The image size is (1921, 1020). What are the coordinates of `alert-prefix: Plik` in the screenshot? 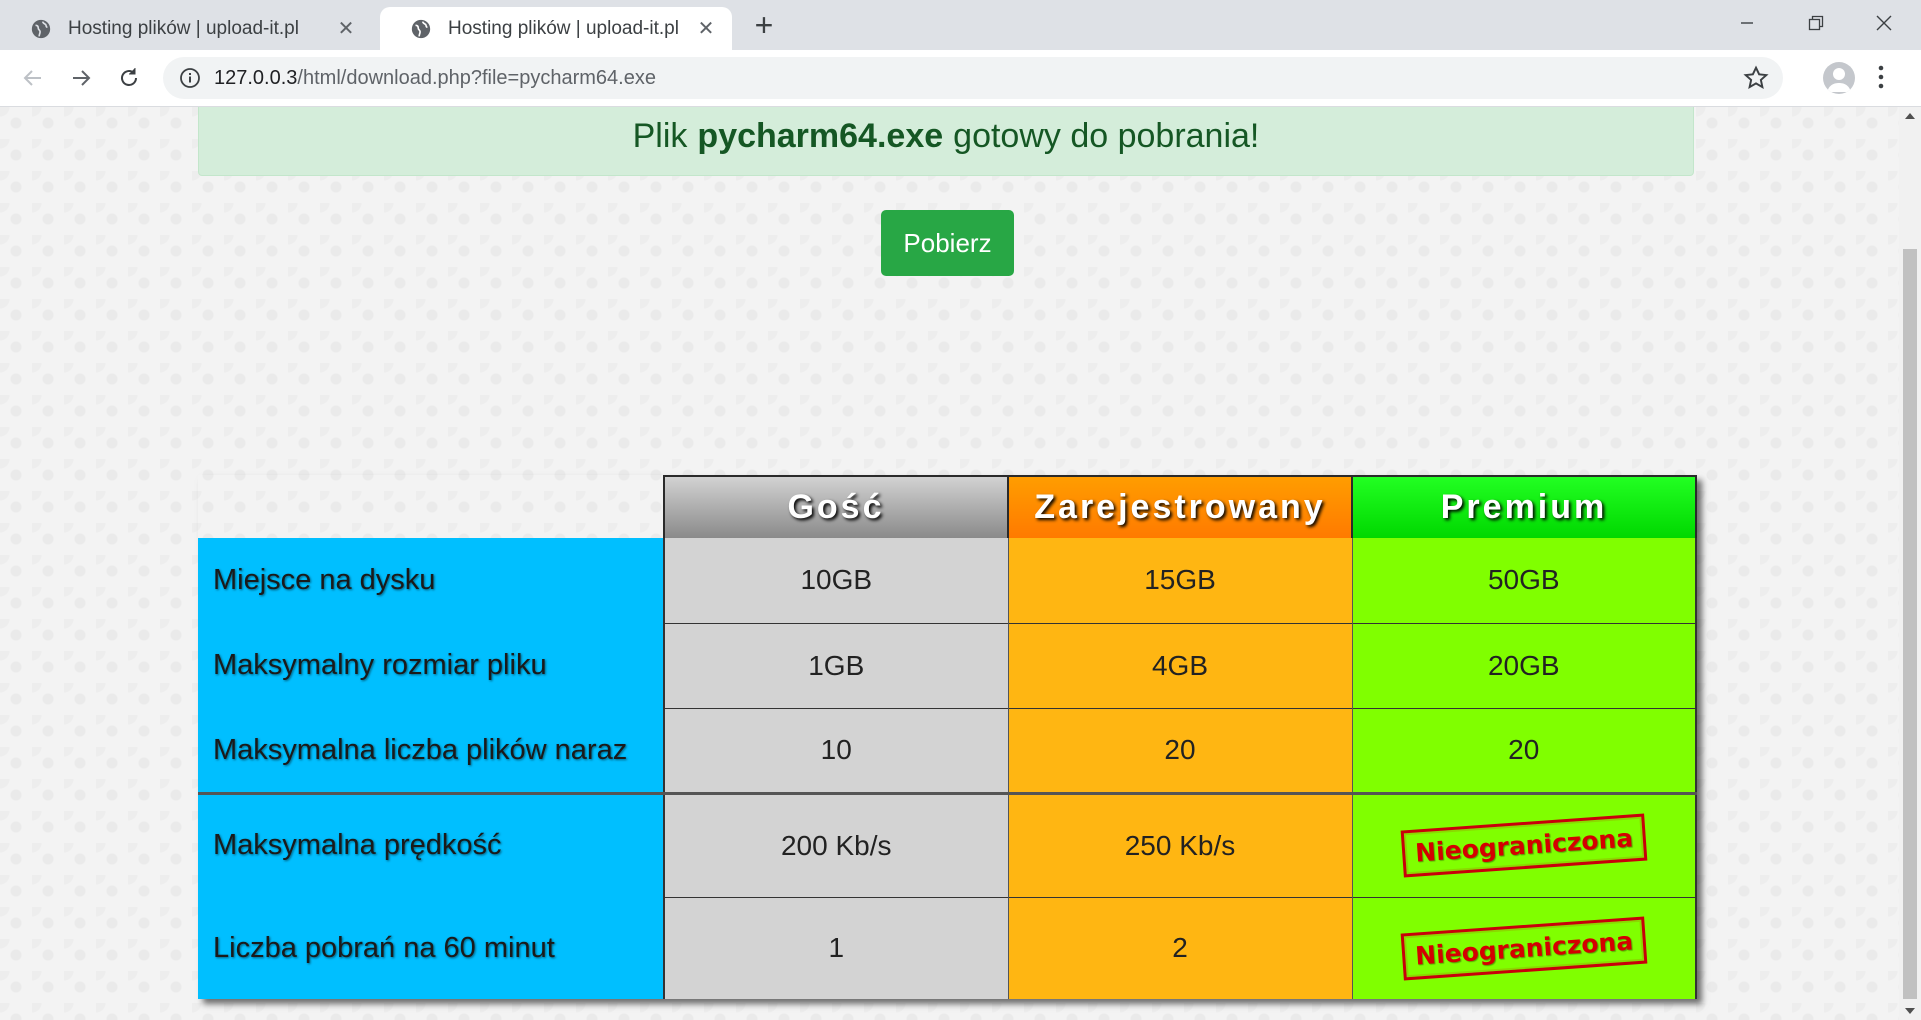 It's located at (660, 136).